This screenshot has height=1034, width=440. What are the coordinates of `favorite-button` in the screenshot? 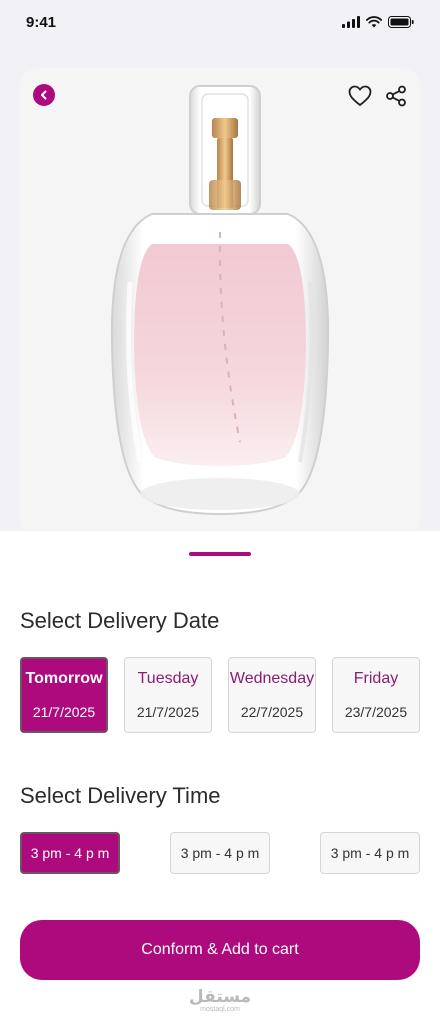 It's located at (360, 96).